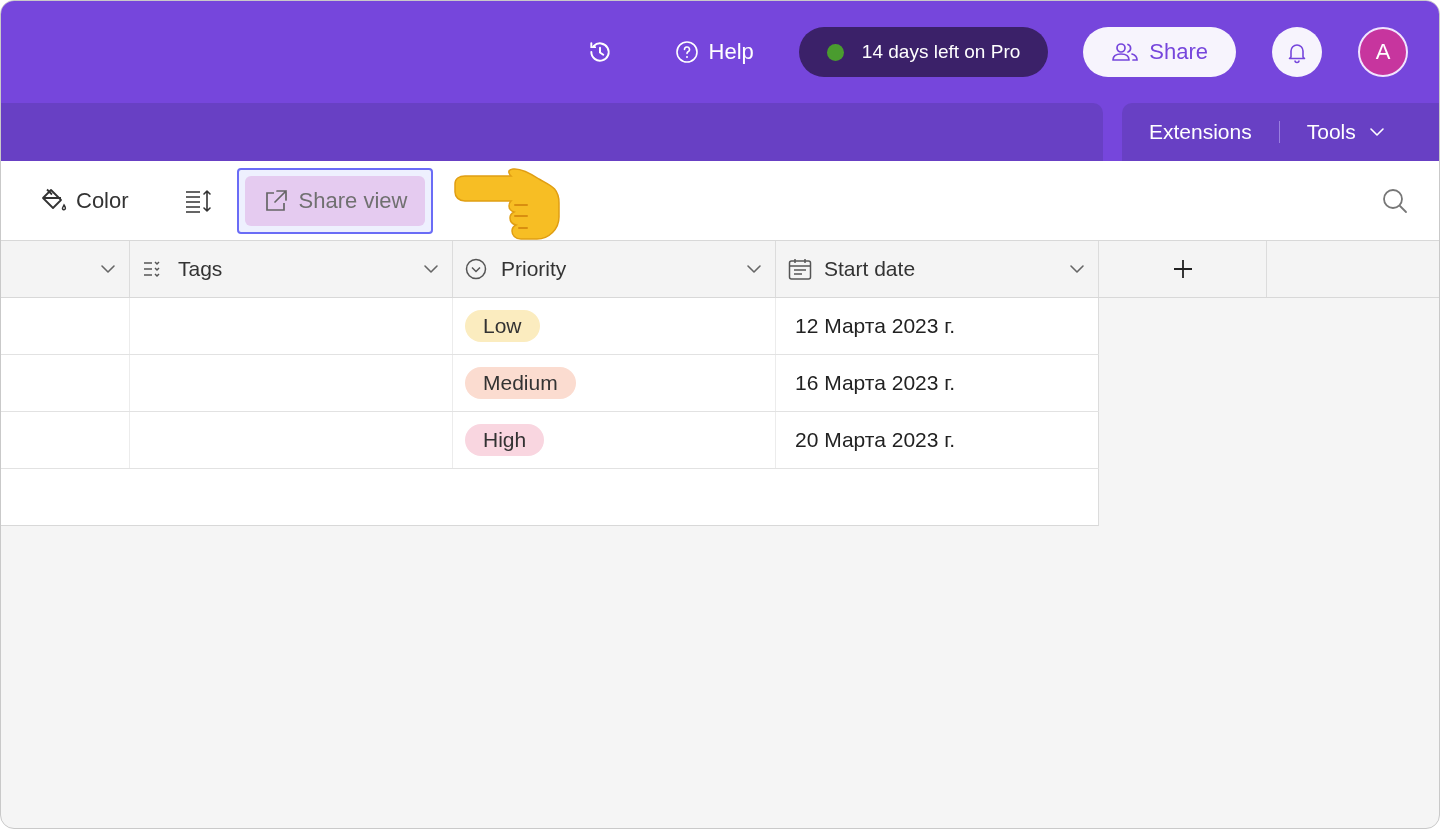  What do you see at coordinates (1395, 200) in the screenshot?
I see `search-icon` at bounding box center [1395, 200].